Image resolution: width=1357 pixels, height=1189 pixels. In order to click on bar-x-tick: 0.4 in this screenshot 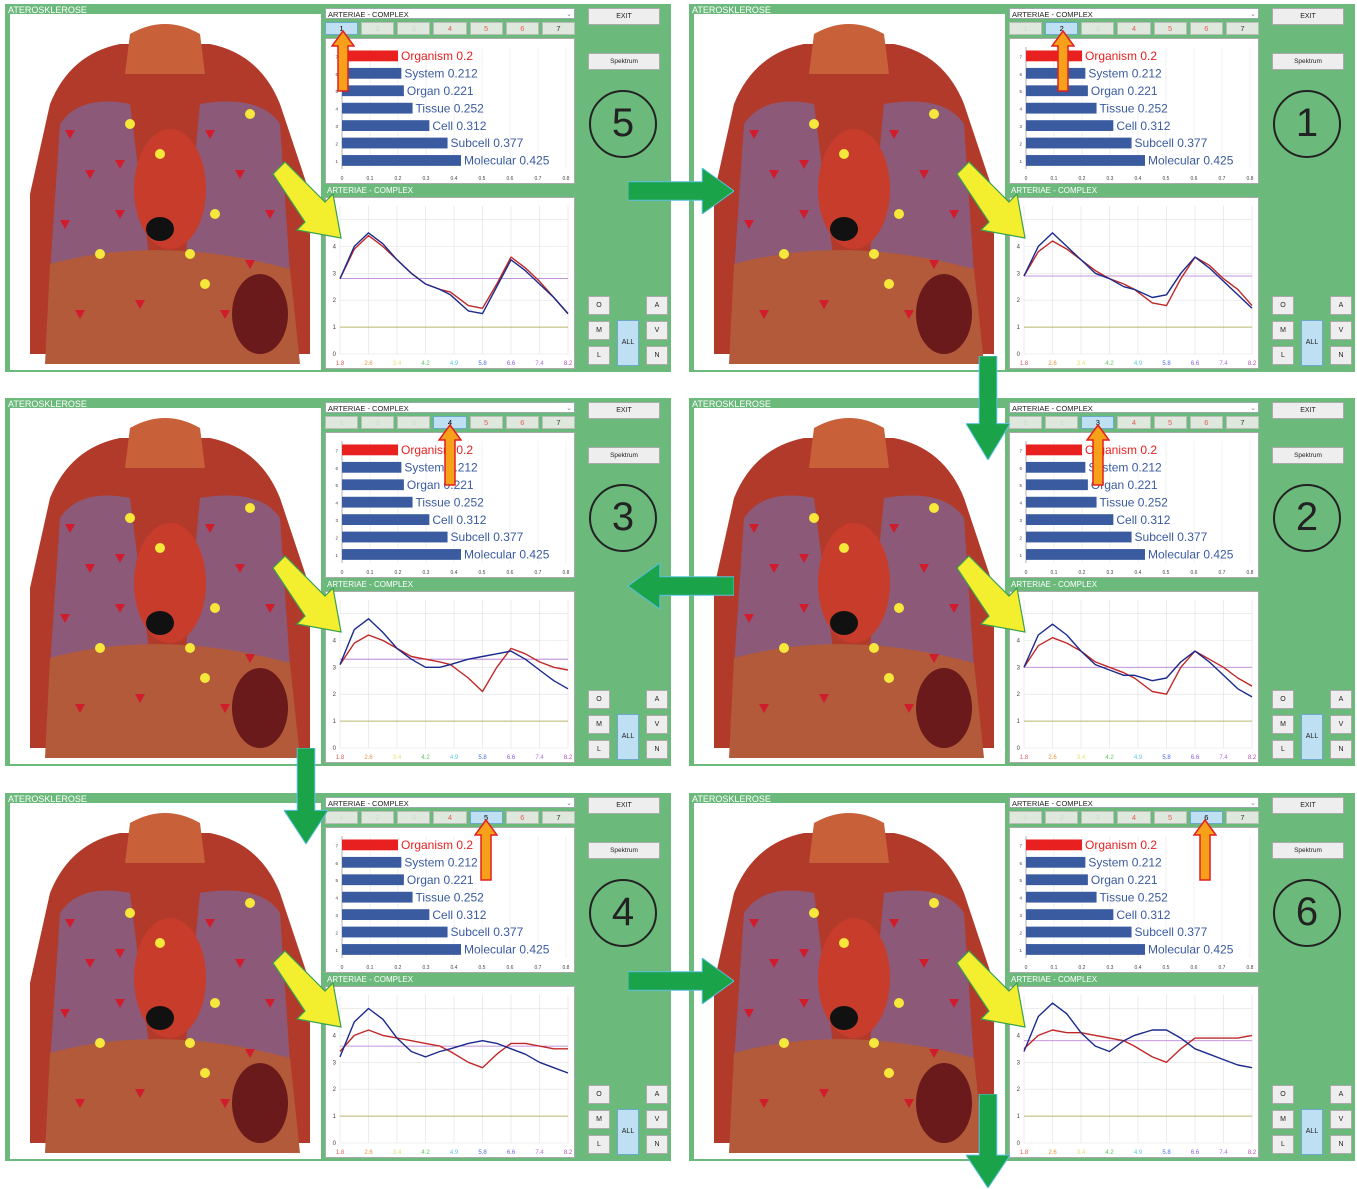, I will do `click(1138, 573)`.